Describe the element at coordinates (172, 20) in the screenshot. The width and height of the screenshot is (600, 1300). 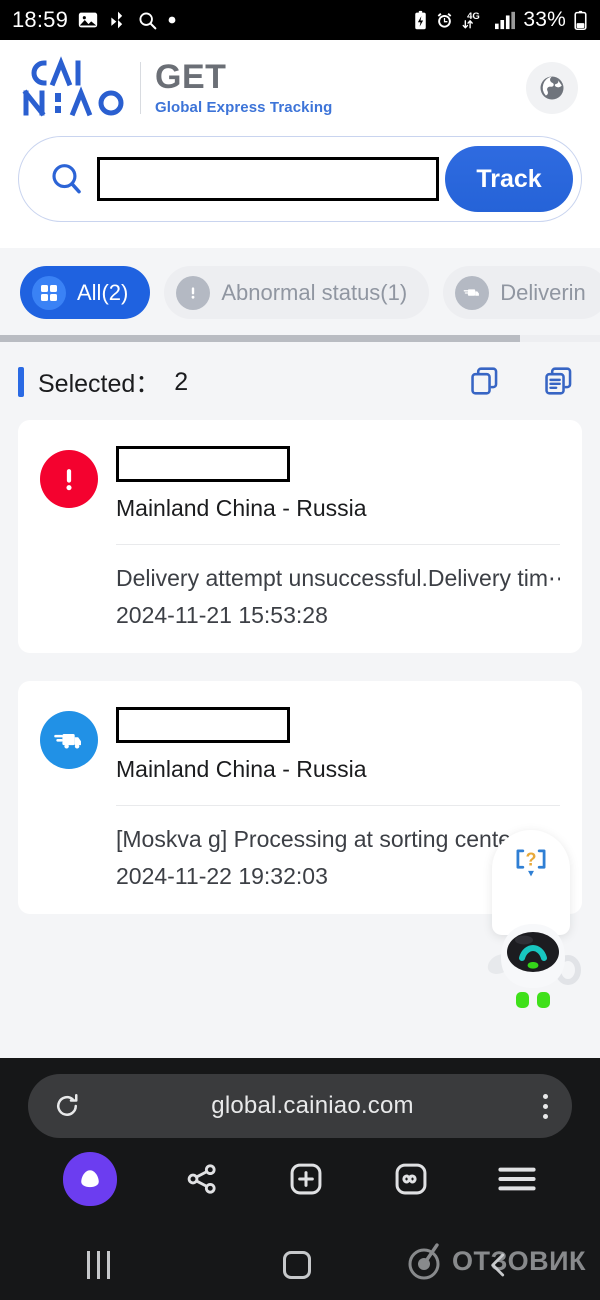
I see `dot-icon` at that location.